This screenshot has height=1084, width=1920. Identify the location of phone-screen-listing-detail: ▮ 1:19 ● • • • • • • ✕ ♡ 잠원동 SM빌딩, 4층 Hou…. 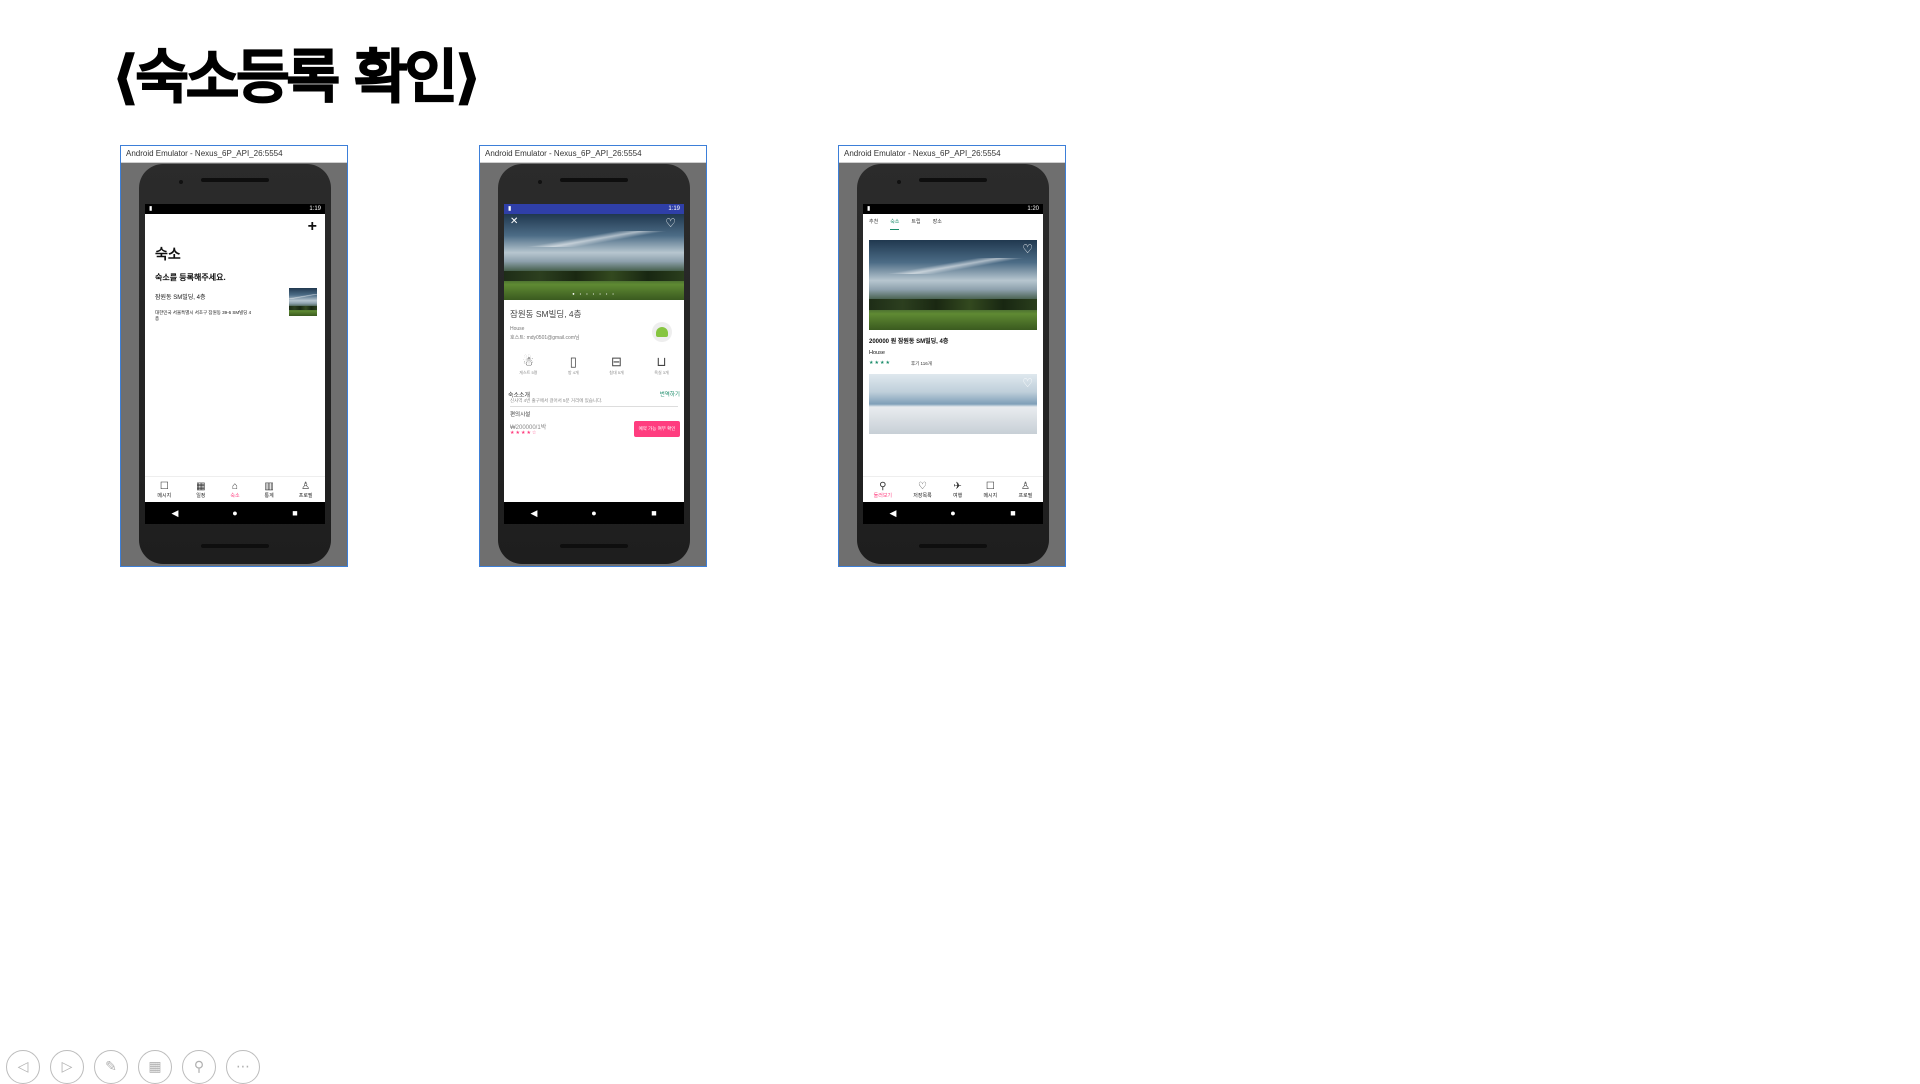
(594, 364).